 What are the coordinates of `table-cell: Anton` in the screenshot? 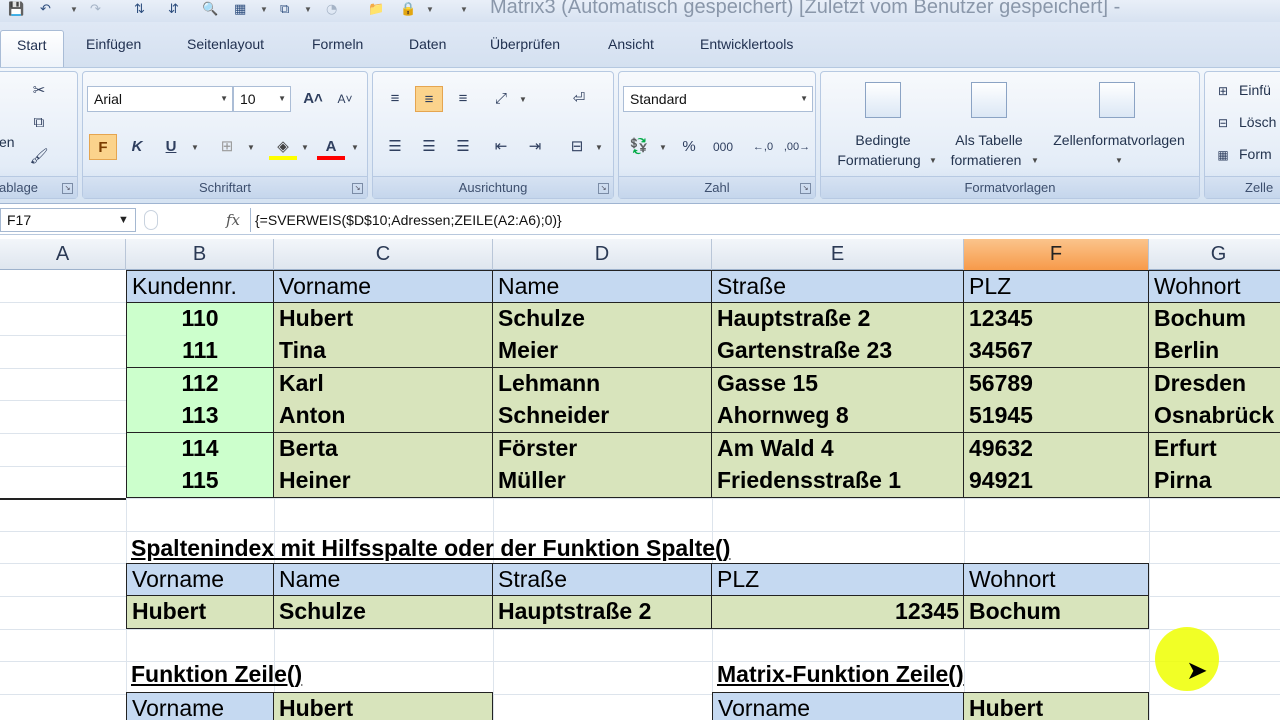 It's located at (383, 416).